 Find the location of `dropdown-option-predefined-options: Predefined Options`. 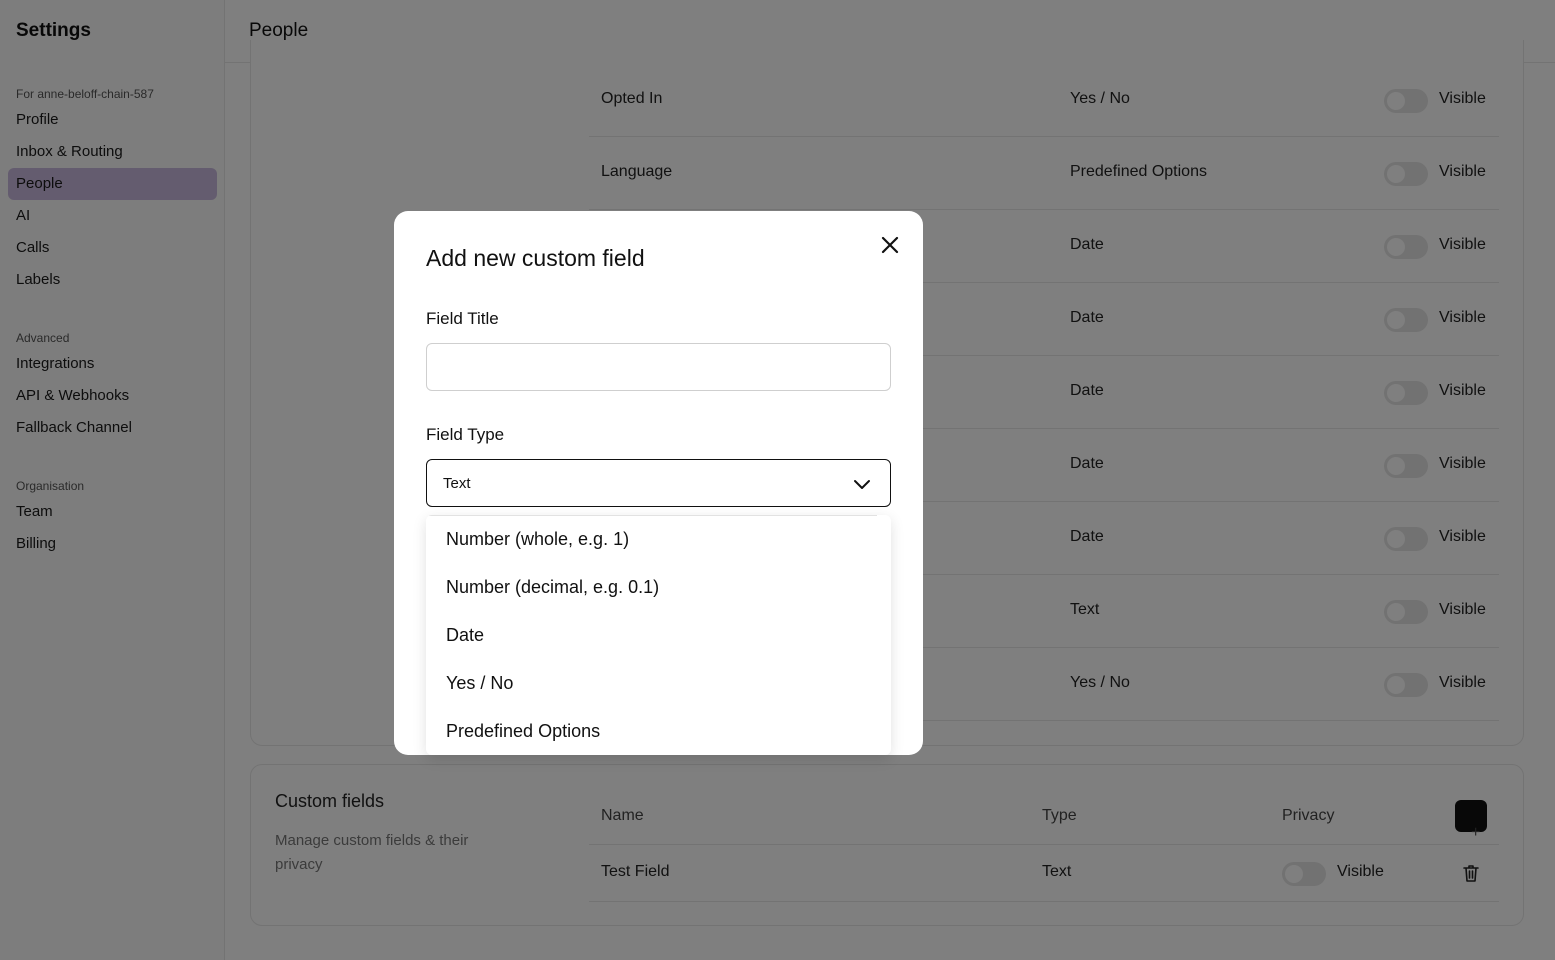

dropdown-option-predefined-options: Predefined Options is located at coordinates (658, 731).